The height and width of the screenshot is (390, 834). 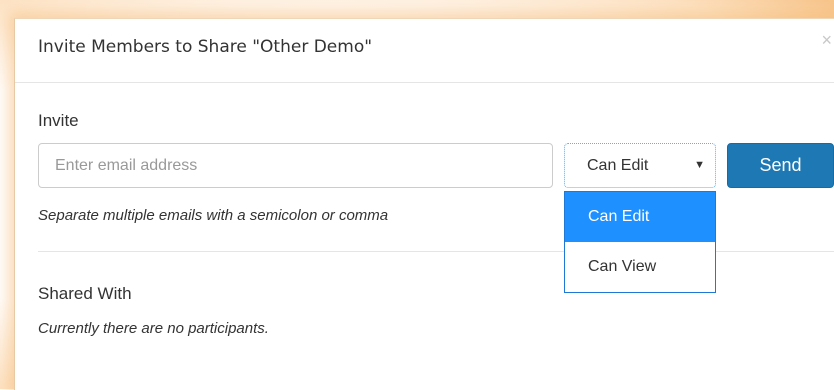 I want to click on shared-with-title: Shared With, so click(x=85, y=293).